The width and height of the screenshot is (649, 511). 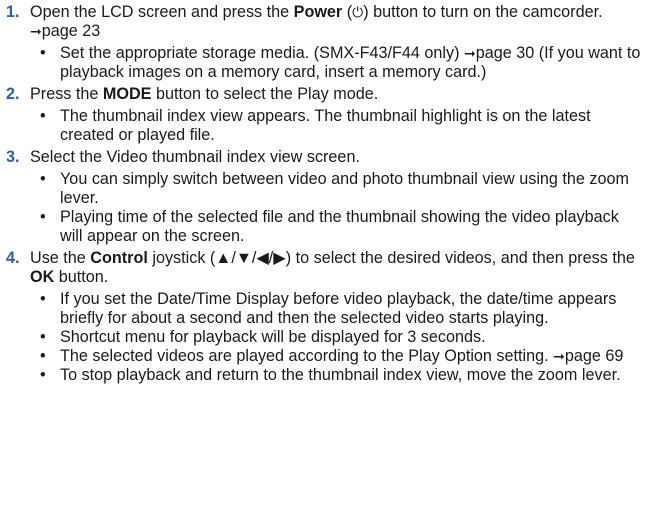 I want to click on page-ref: page 23, so click(x=71, y=31).